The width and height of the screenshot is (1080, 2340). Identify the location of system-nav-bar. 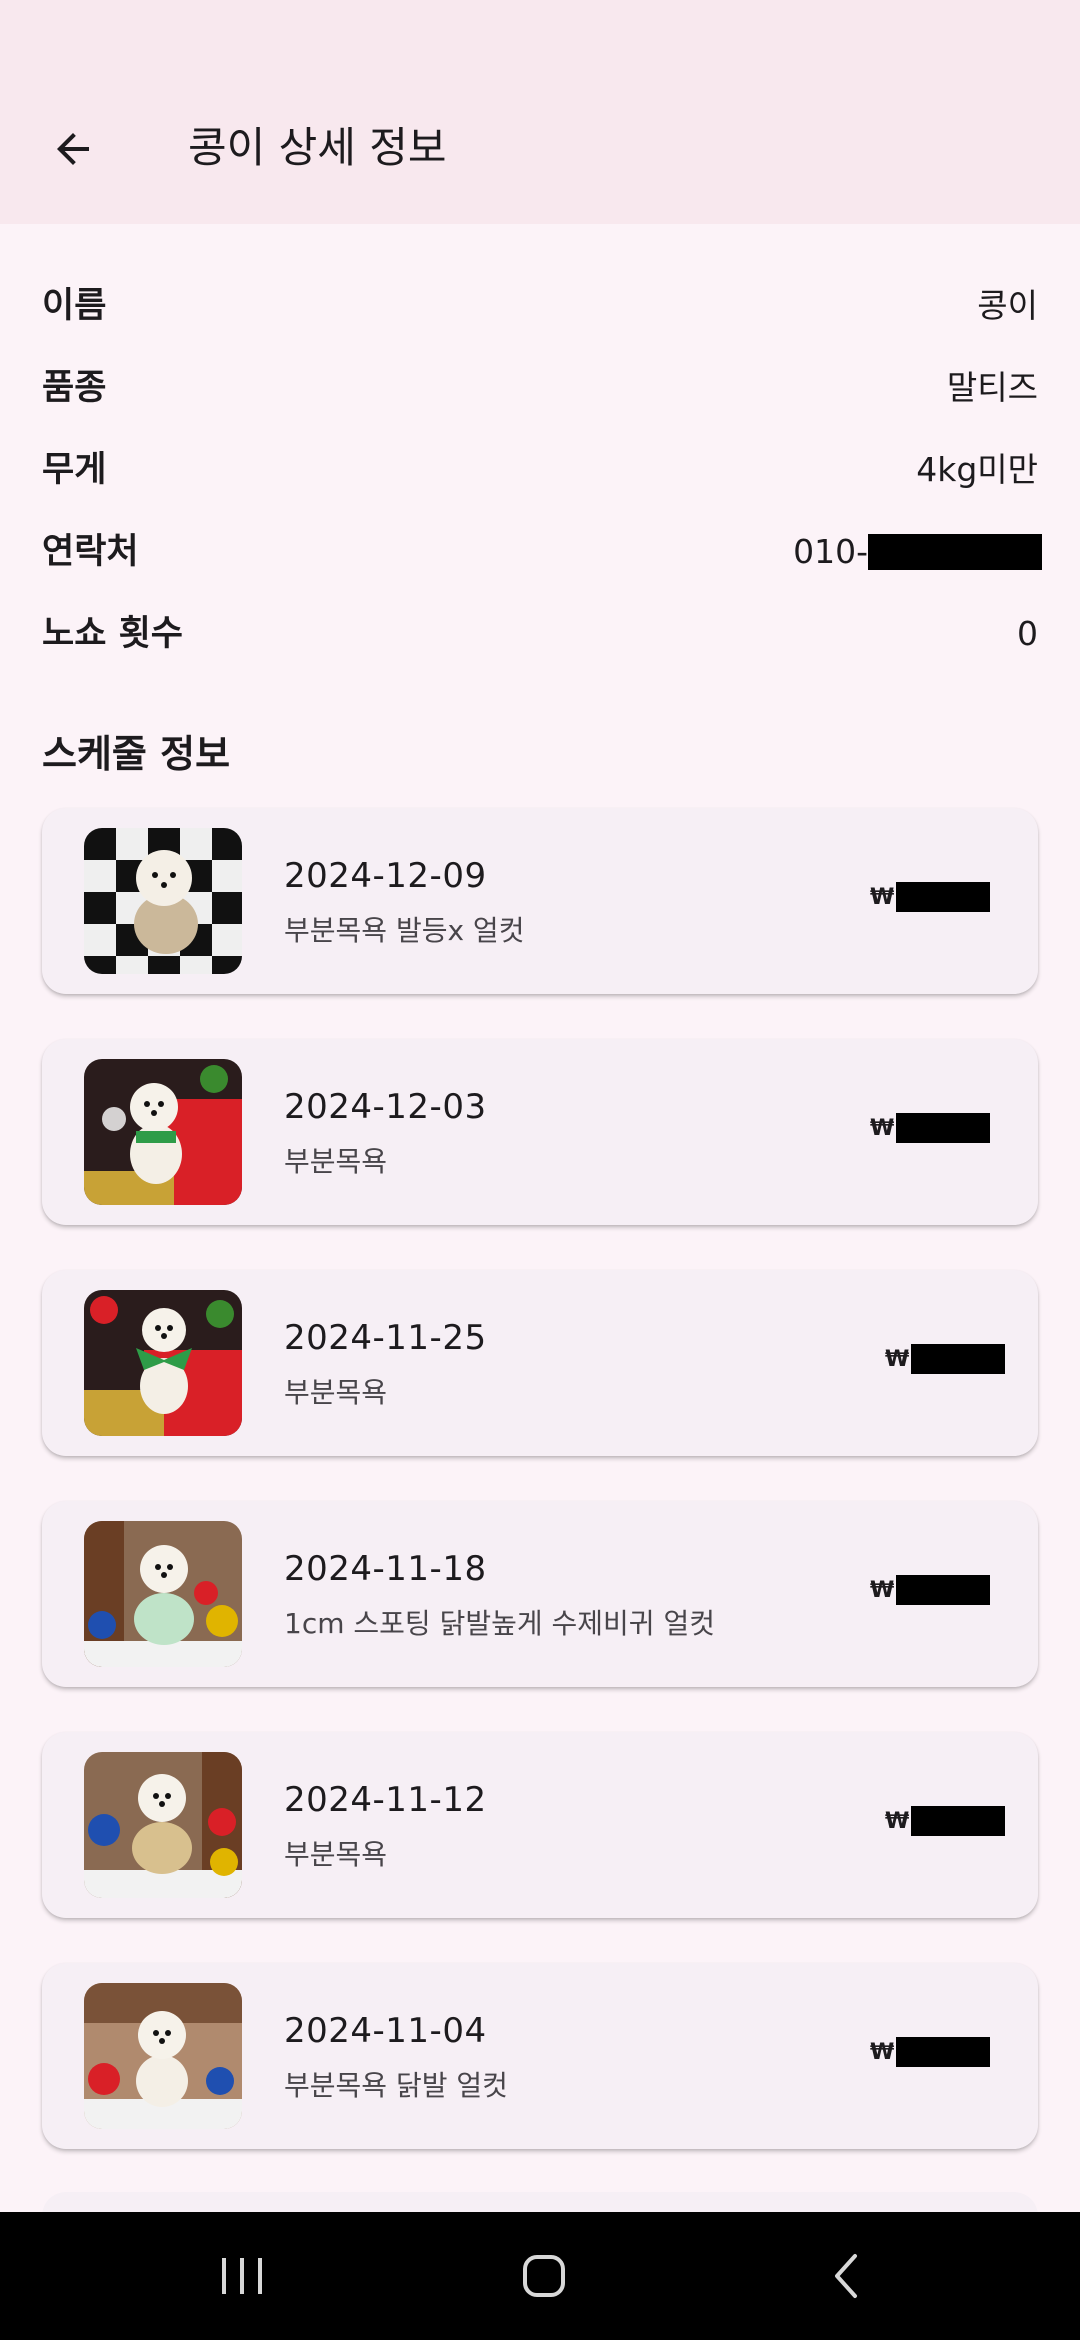
(540, 2276).